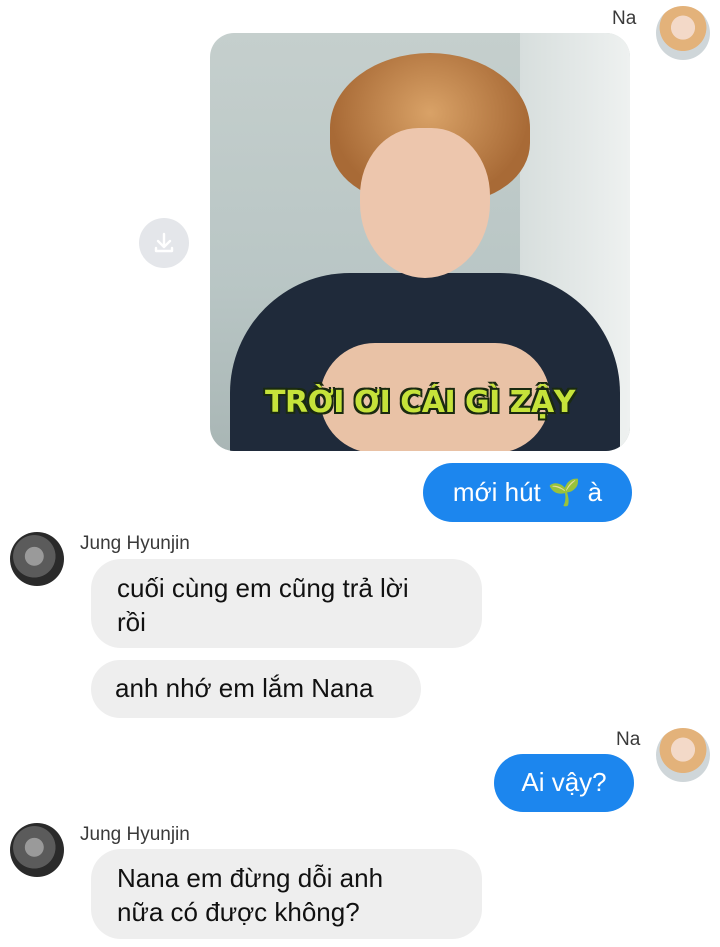  I want to click on message-text-line: rồi, so click(131, 622).